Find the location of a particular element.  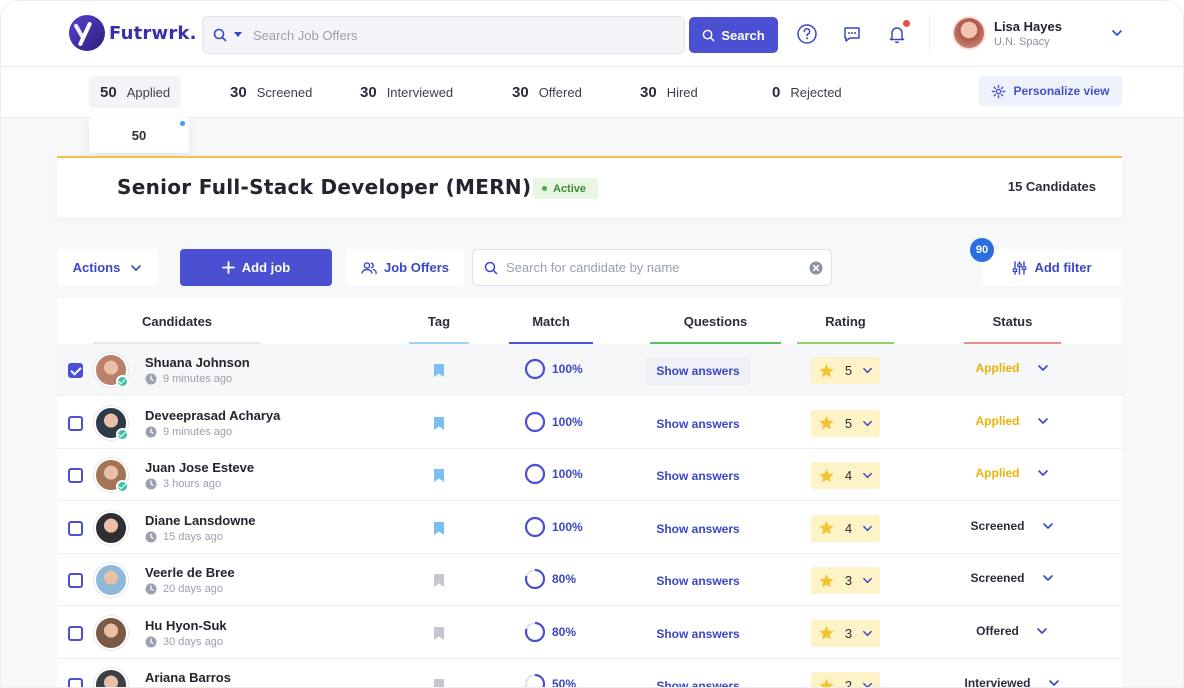

candidate-time-label: 15 days ago is located at coordinates (193, 536).